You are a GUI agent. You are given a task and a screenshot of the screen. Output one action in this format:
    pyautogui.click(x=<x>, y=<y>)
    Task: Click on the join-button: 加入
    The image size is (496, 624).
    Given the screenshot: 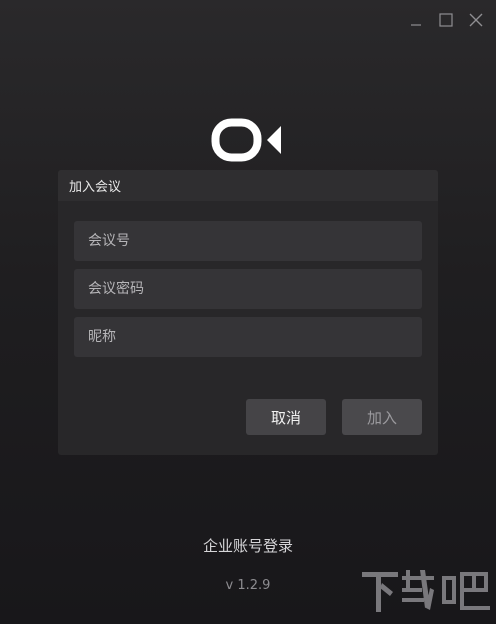 What is the action you would take?
    pyautogui.click(x=382, y=417)
    